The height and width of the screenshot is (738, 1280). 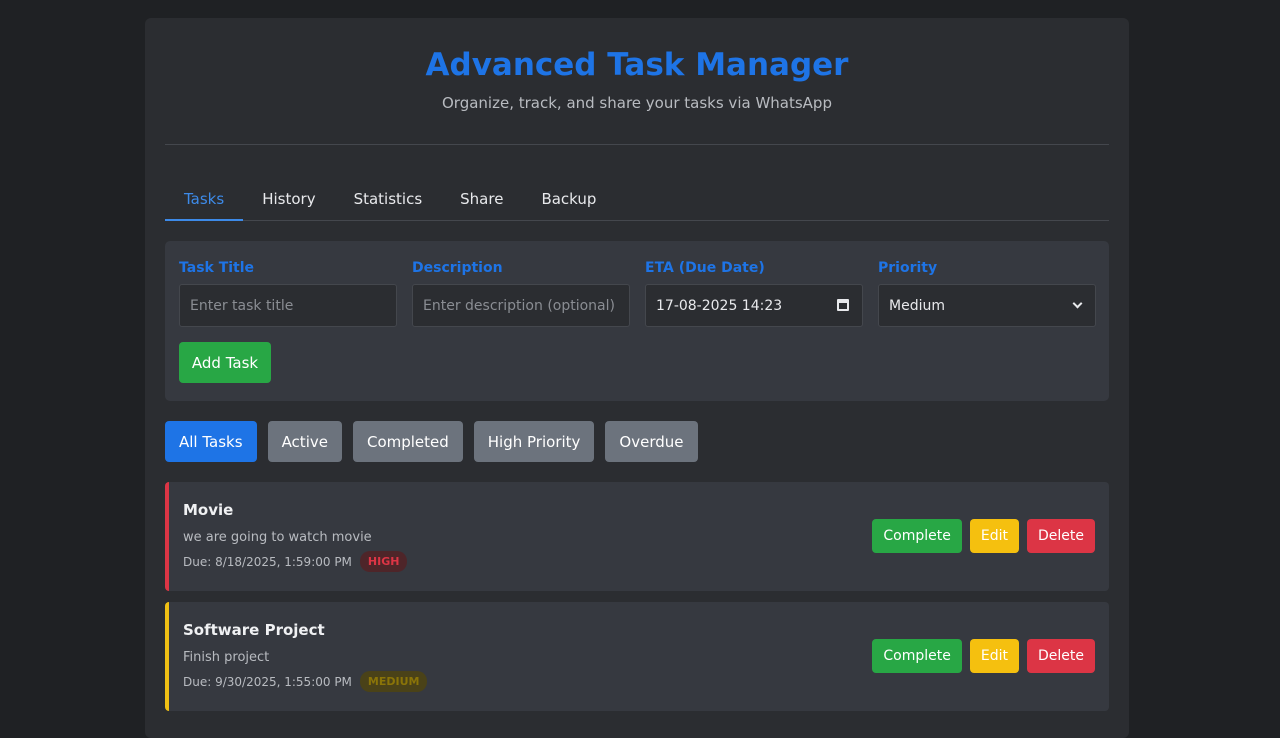 What do you see at coordinates (388, 199) in the screenshot?
I see `tab-statistics: Statistics` at bounding box center [388, 199].